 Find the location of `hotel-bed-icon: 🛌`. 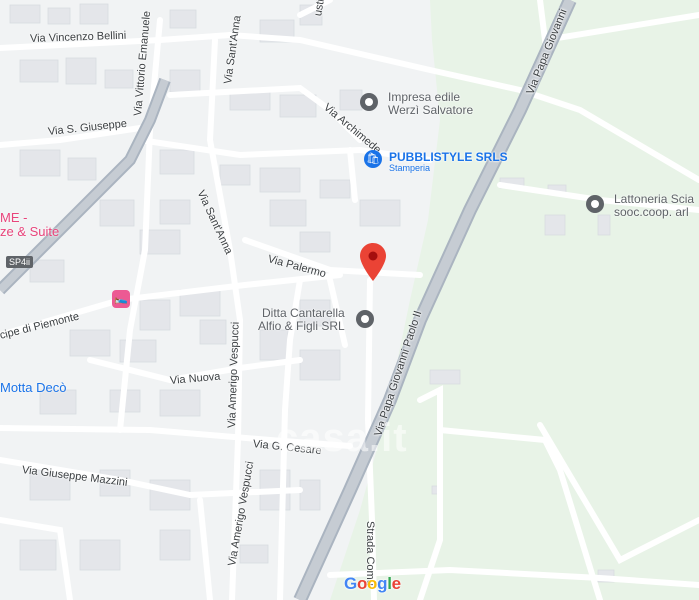

hotel-bed-icon: 🛌 is located at coordinates (121, 299).